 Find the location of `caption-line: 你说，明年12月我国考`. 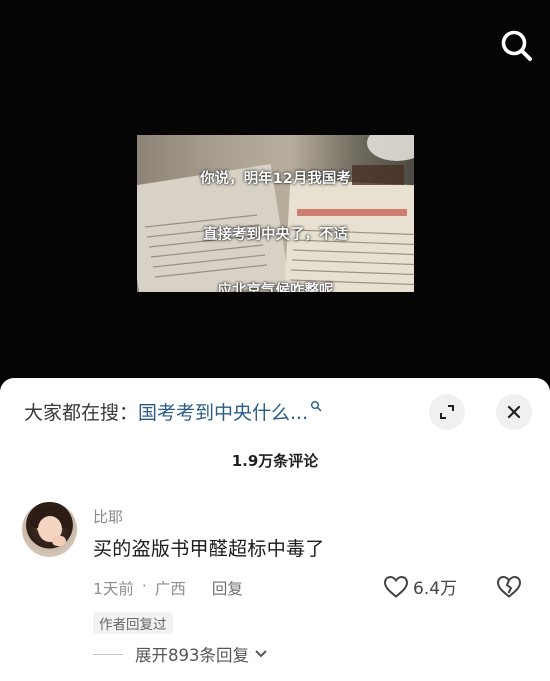

caption-line: 你说，明年12月我国考 is located at coordinates (275, 179).